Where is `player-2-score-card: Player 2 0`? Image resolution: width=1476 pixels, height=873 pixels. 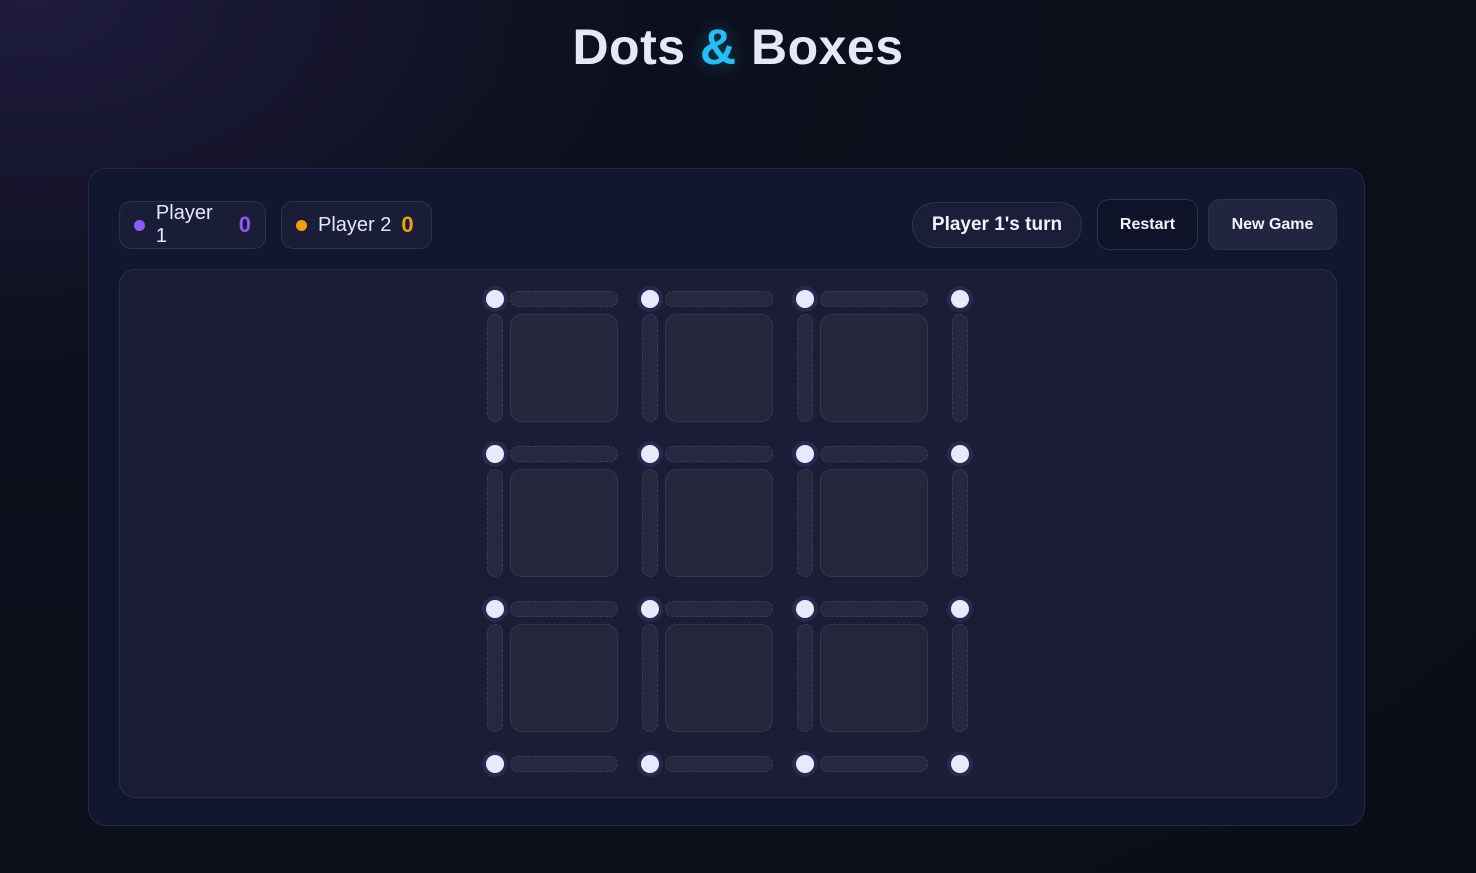
player-2-score-card: Player 2 0 is located at coordinates (356, 225).